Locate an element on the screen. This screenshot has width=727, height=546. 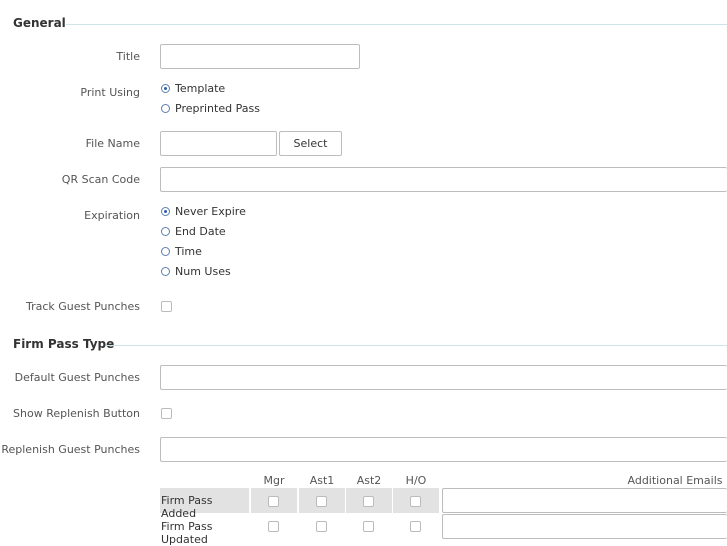
track-guest-punches-label: Track Guest Punches is located at coordinates (83, 306).